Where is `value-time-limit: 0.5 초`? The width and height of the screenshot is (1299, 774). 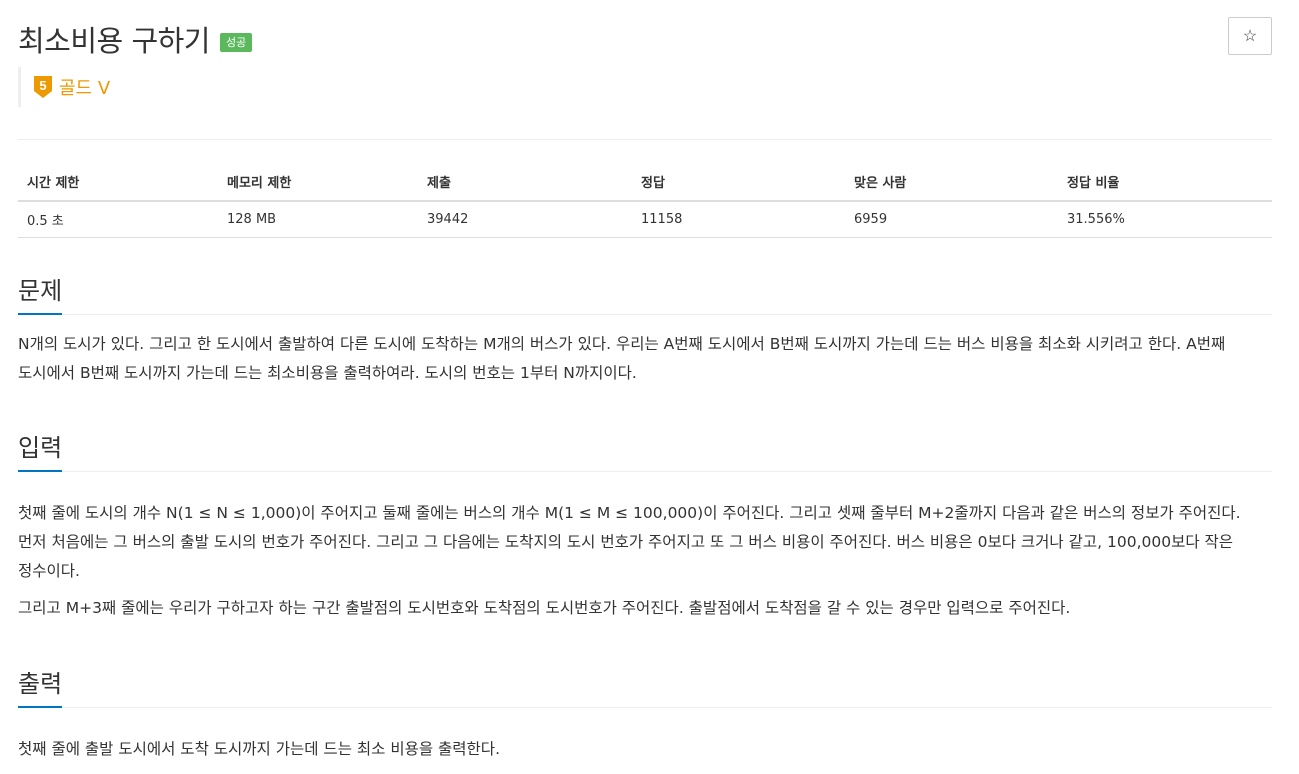 value-time-limit: 0.5 초 is located at coordinates (118, 219).